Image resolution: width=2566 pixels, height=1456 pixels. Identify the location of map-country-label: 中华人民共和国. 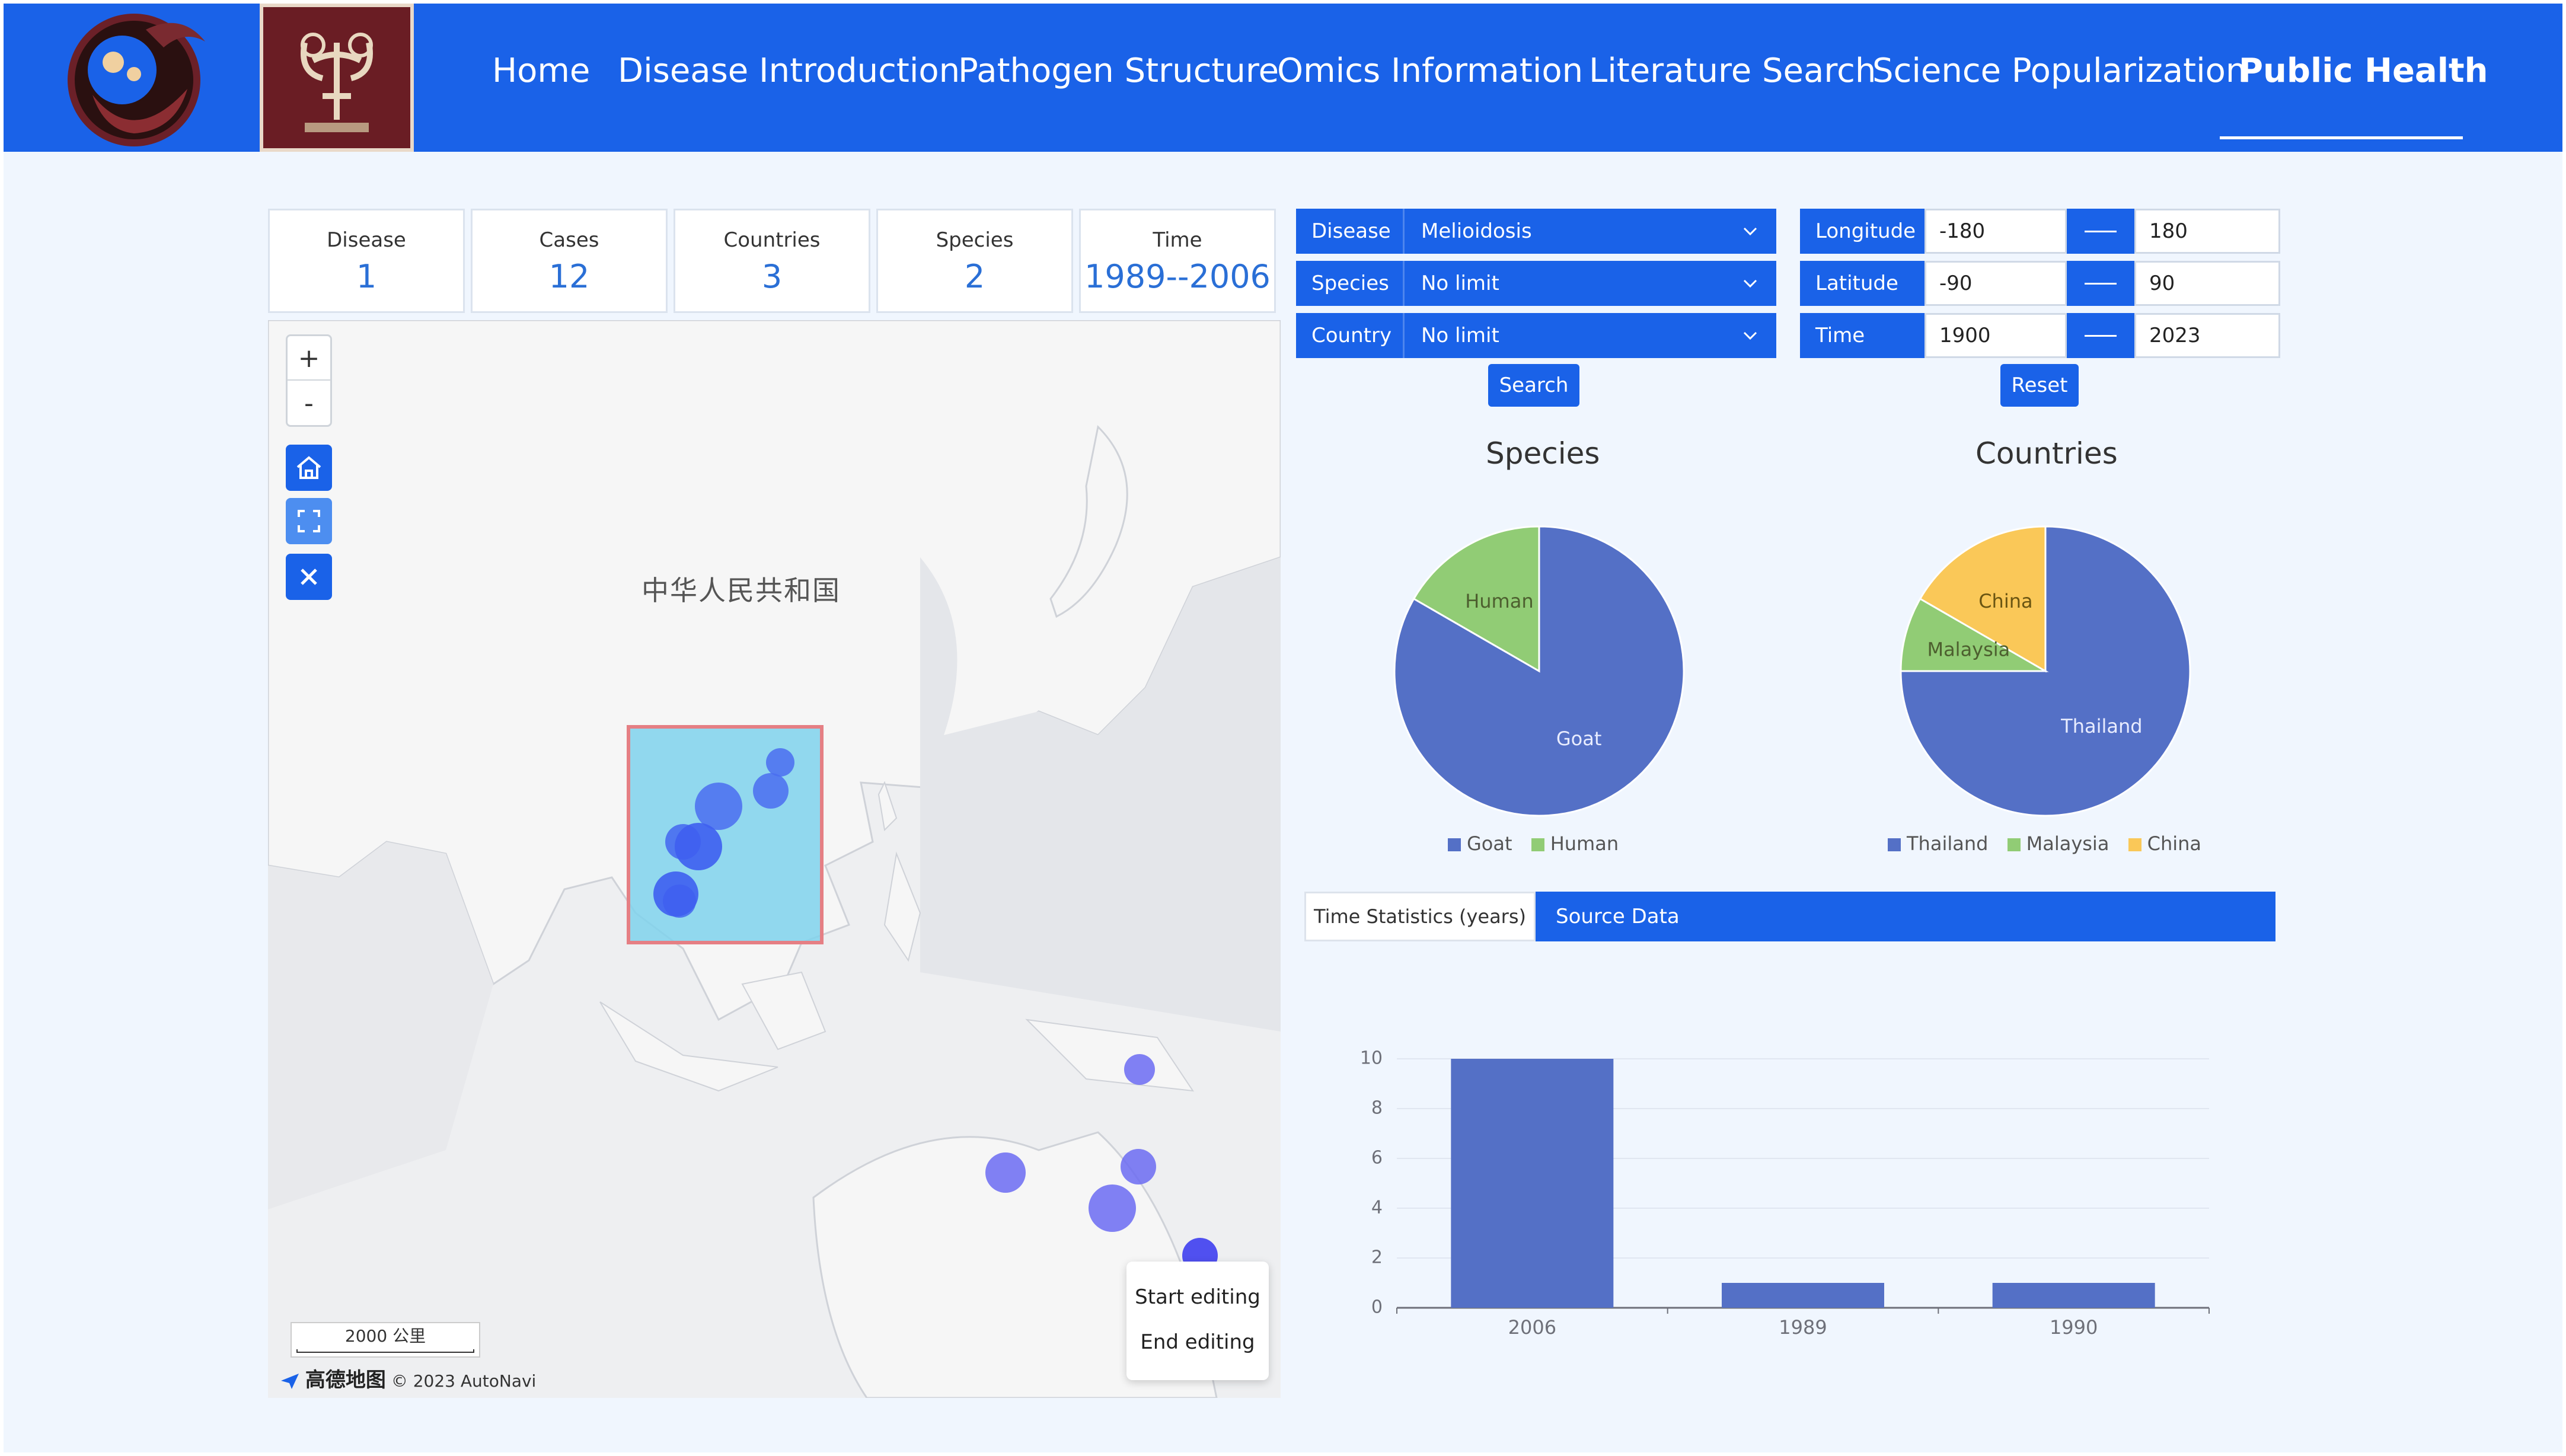
(741, 590).